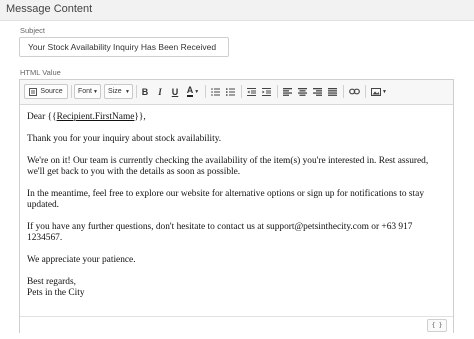  I want to click on font-color-button: A ▼, so click(193, 91).